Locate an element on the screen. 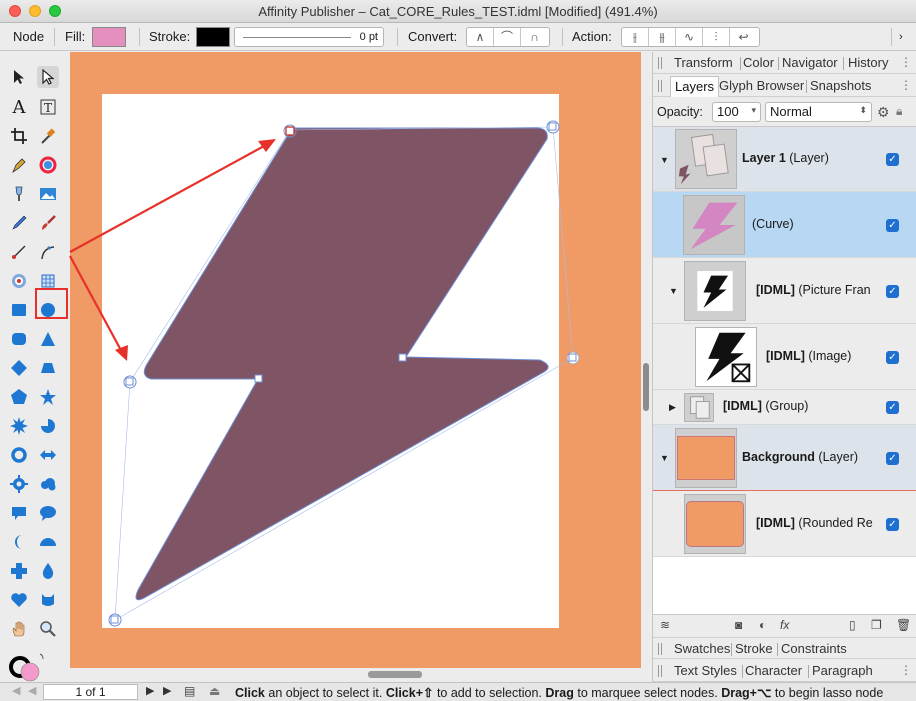 The image size is (916, 701). opacity-row: Opacity: 100 ▾ Normal ⬍ ⚙ 🔒︎ is located at coordinates (784, 112).